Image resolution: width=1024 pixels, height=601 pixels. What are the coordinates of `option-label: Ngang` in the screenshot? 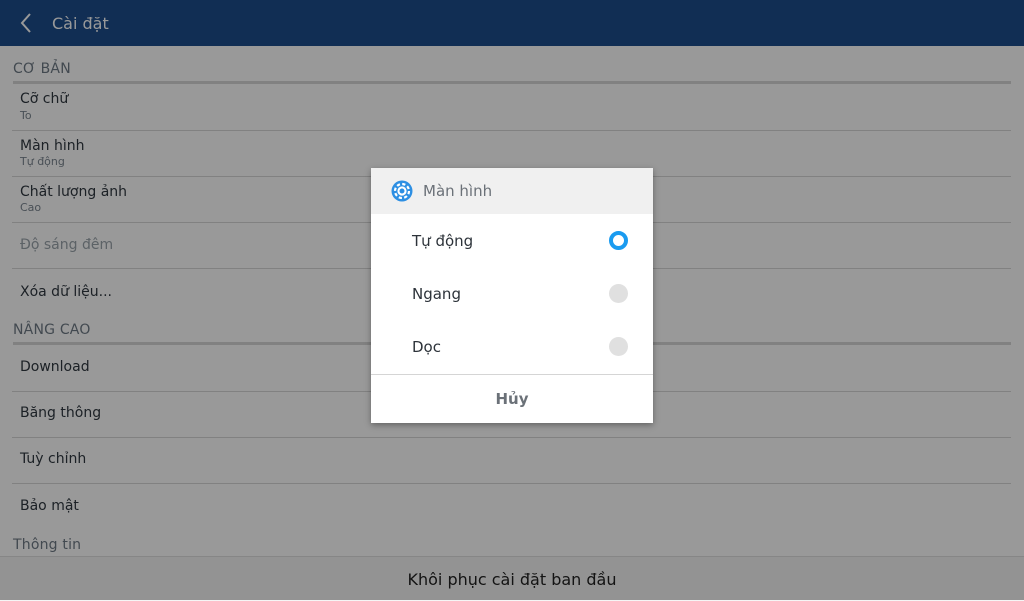 It's located at (436, 293).